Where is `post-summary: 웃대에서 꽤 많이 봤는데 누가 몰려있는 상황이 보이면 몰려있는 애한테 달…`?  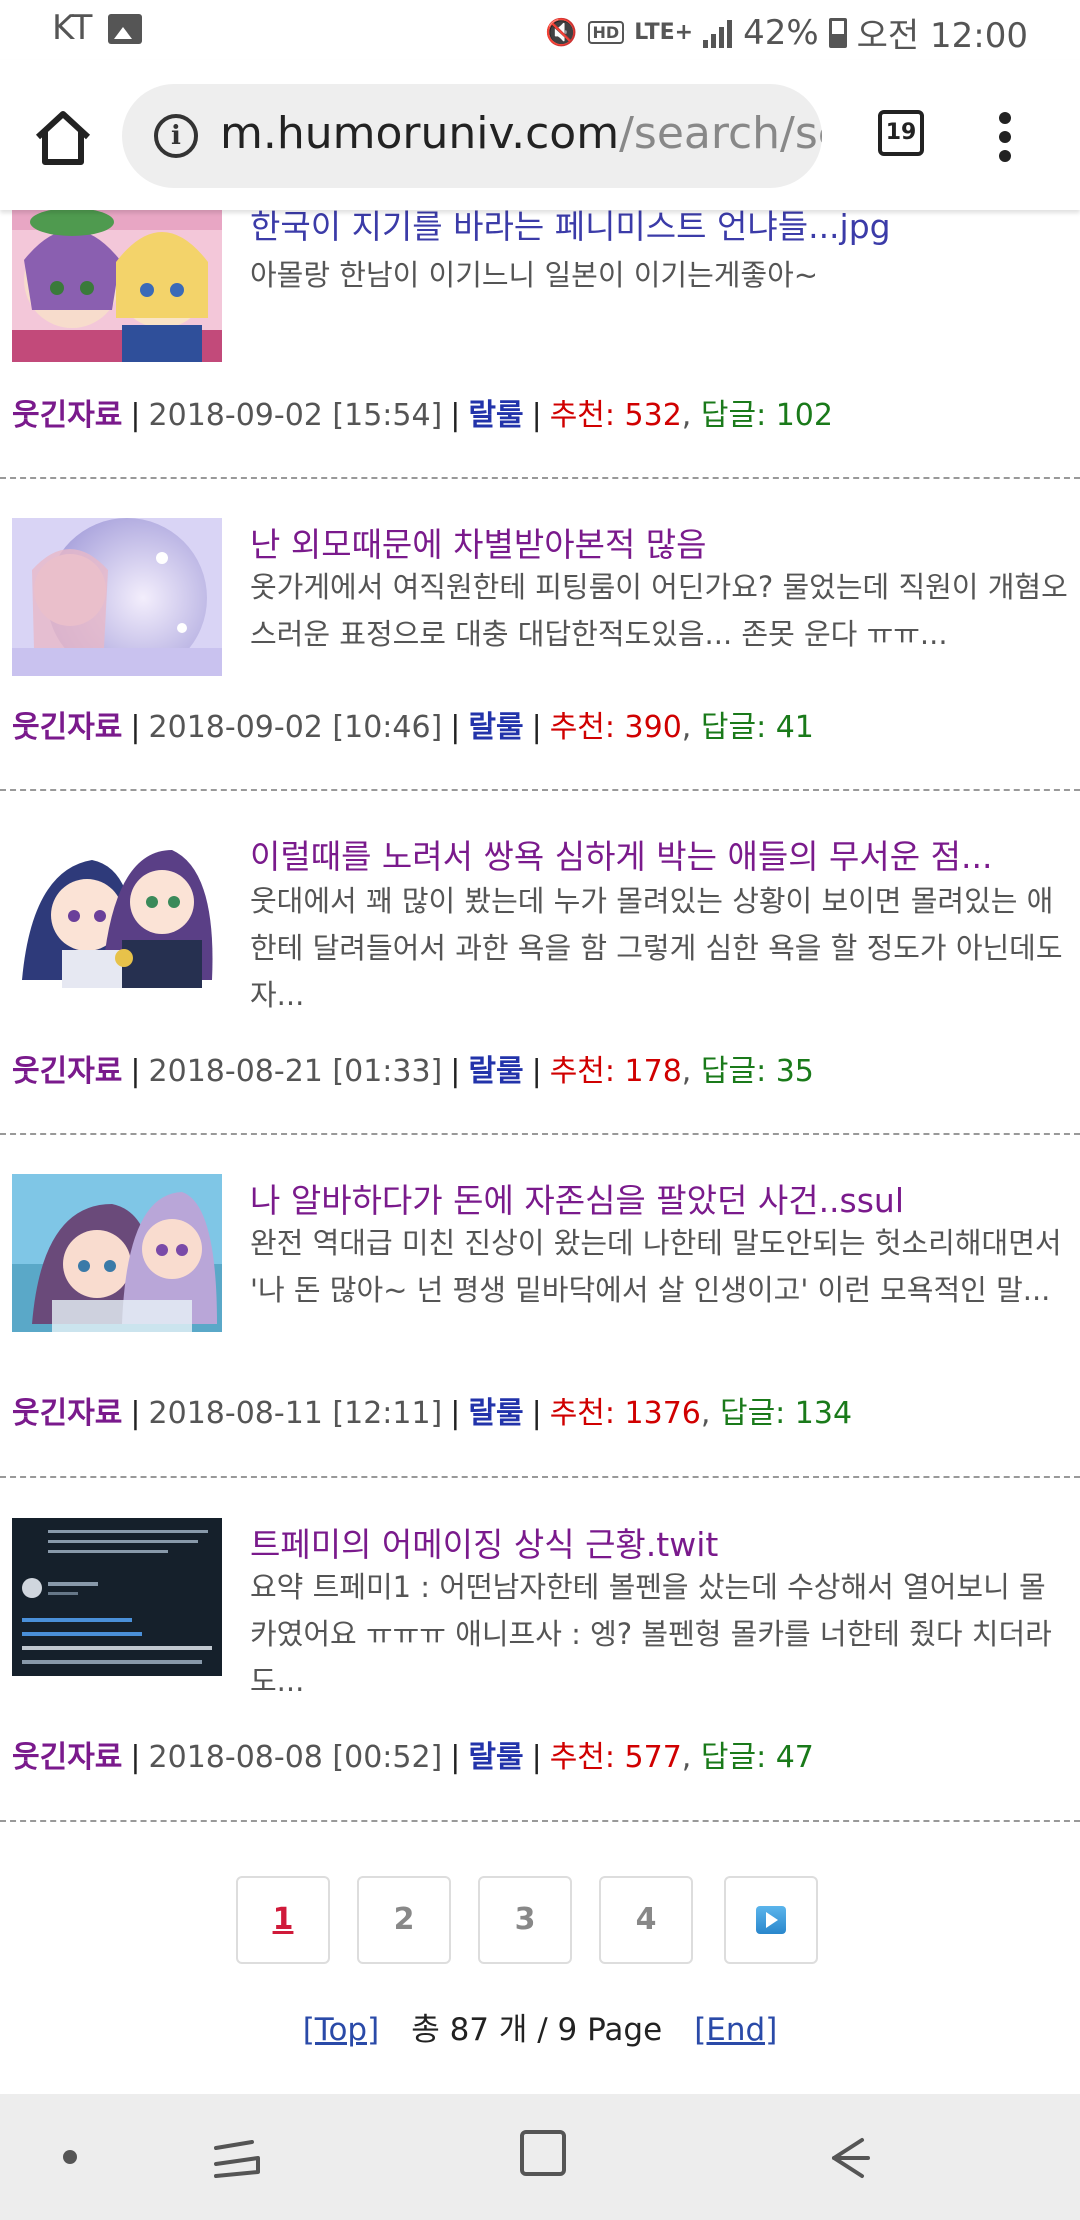 post-summary: 웃대에서 꽤 많이 봤는데 누가 몰려있는 상황이 보이면 몰려있는 애한테 달… is located at coordinates (660, 948).